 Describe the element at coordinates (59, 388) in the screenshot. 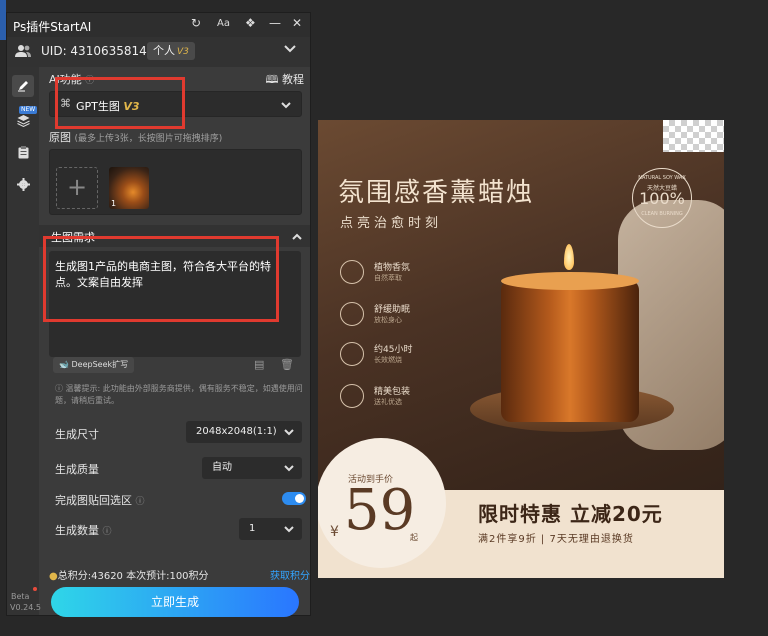

I see `warning-icon: ⓘ` at that location.